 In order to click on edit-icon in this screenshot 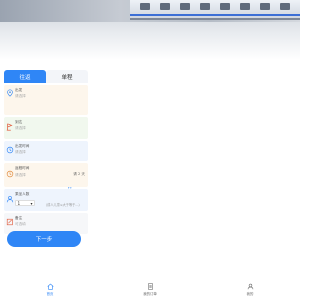, I will do `click(9, 222)`.